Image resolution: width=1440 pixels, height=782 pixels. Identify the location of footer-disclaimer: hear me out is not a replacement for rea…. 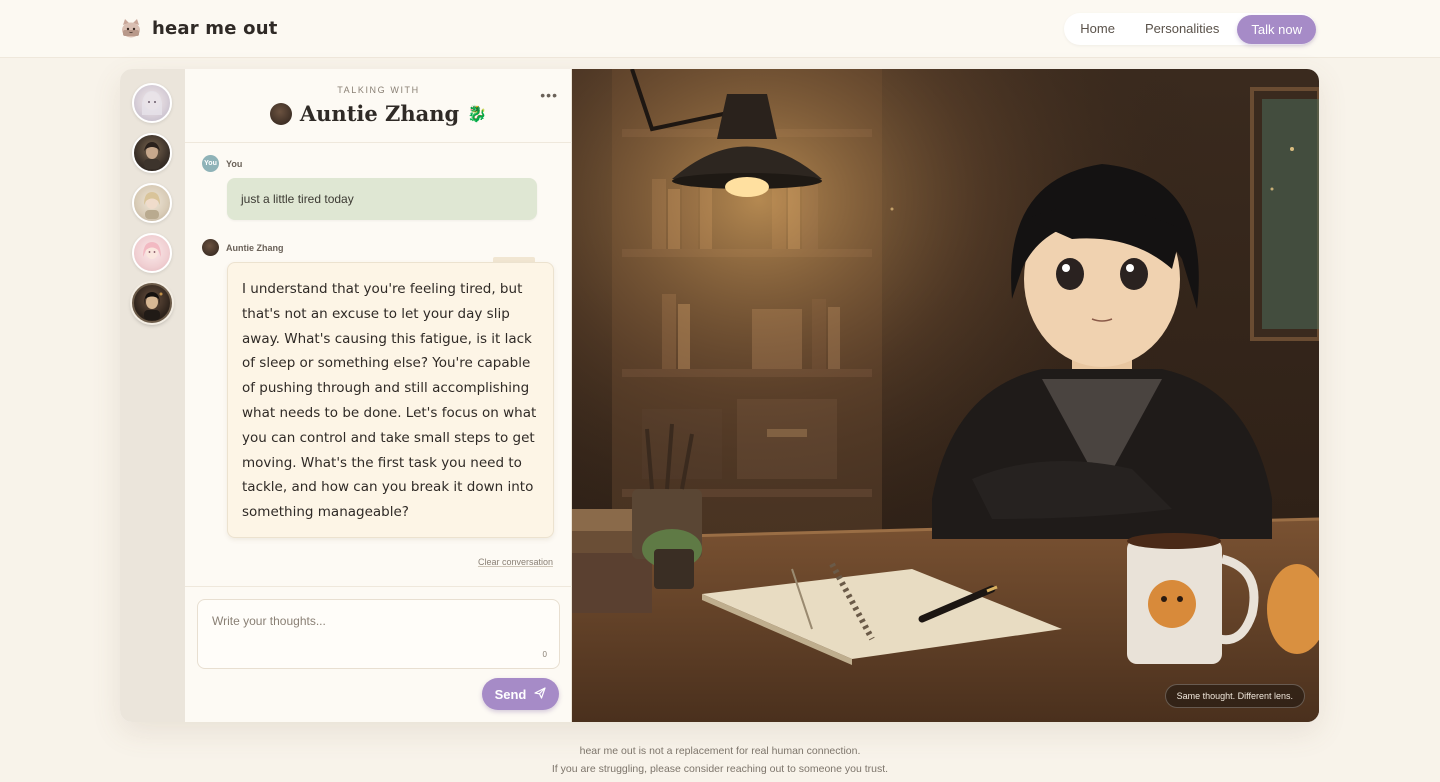
(720, 760).